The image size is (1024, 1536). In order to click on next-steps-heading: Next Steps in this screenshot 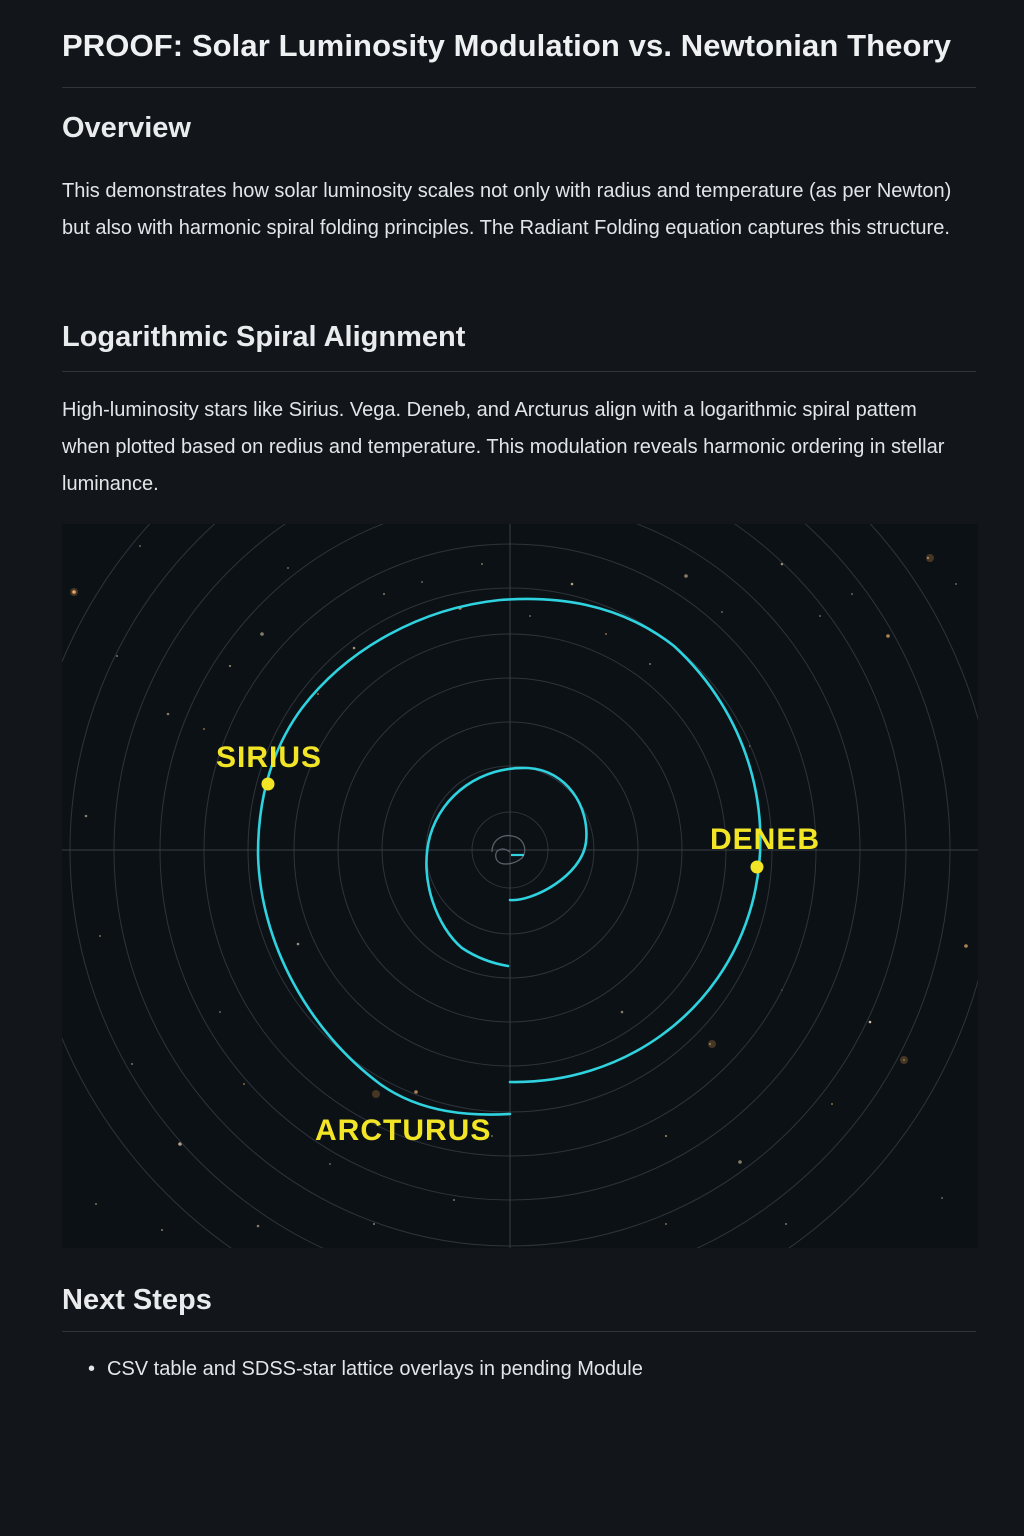, I will do `click(137, 1300)`.